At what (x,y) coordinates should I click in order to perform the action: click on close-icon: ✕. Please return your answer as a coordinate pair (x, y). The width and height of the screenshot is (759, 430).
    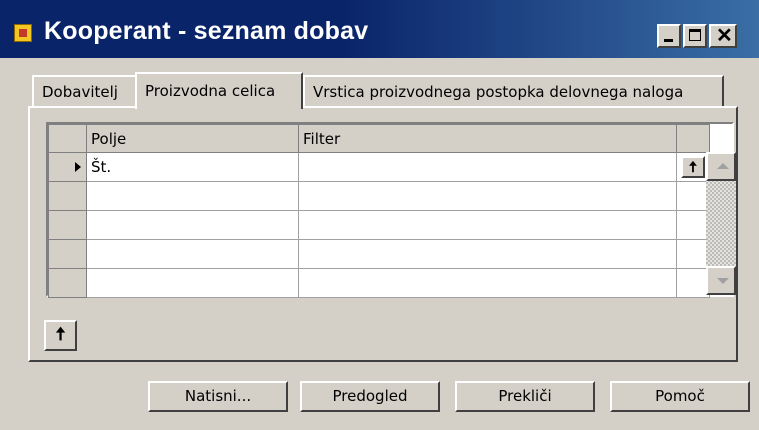
    Looking at the image, I should click on (724, 36).